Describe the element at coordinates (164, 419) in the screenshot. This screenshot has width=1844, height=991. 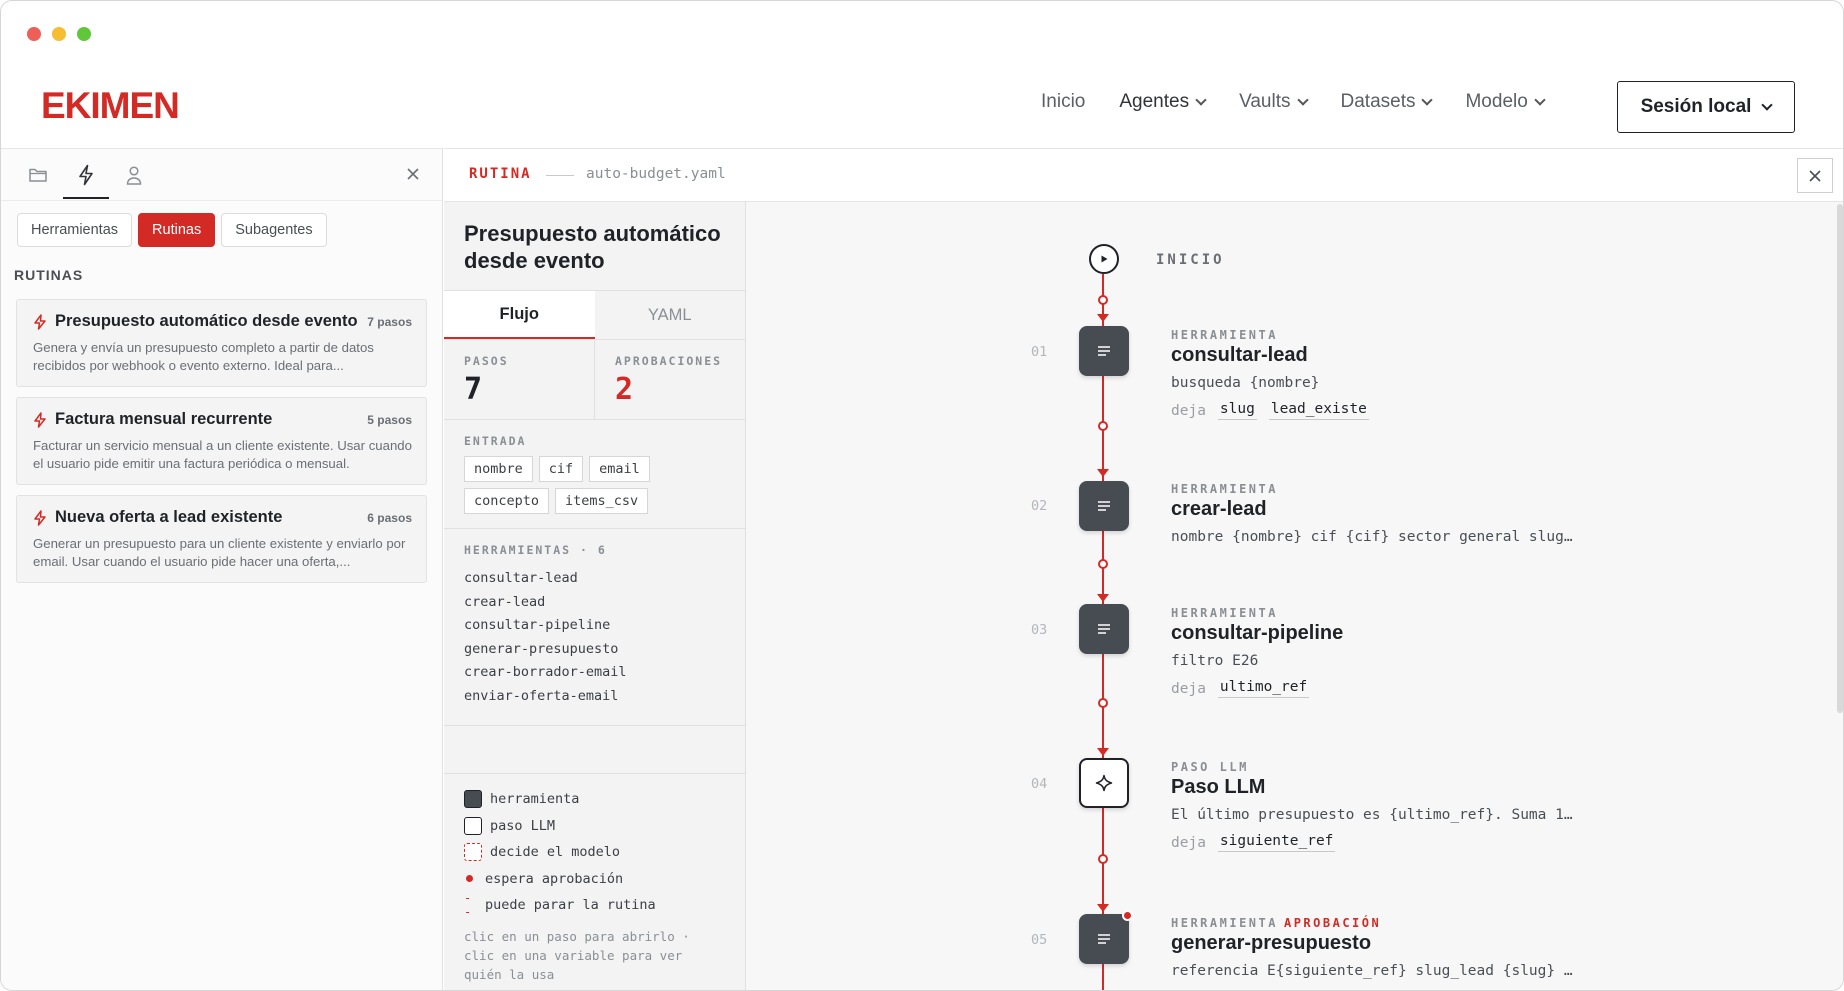
I see `routine-title: Factura mensual recurrente` at that location.